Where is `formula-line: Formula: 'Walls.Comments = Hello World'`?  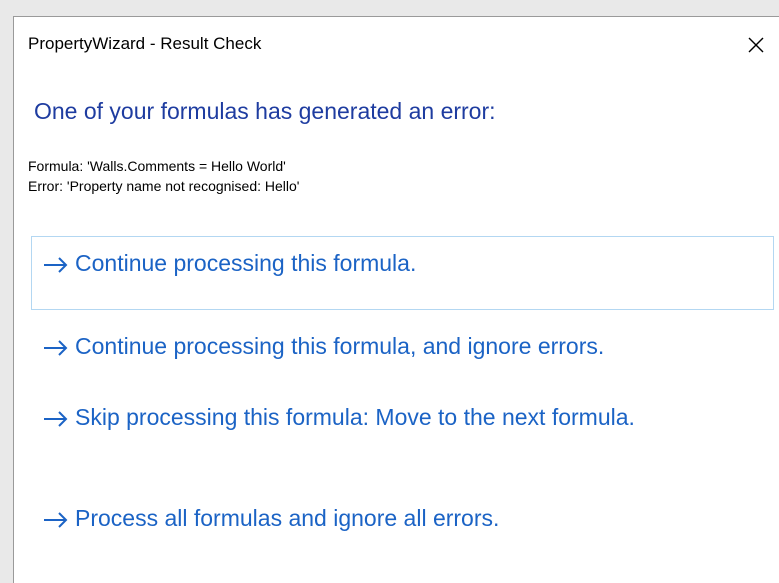 formula-line: Formula: 'Walls.Comments = Hello World' is located at coordinates (157, 166).